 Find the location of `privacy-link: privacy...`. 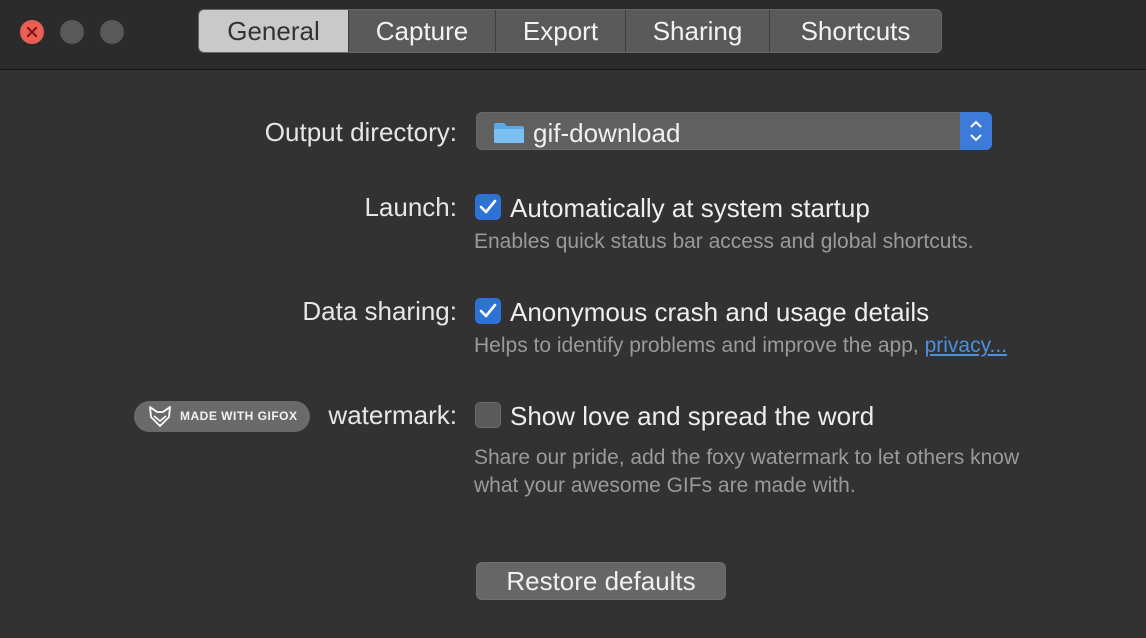

privacy-link: privacy... is located at coordinates (966, 345).